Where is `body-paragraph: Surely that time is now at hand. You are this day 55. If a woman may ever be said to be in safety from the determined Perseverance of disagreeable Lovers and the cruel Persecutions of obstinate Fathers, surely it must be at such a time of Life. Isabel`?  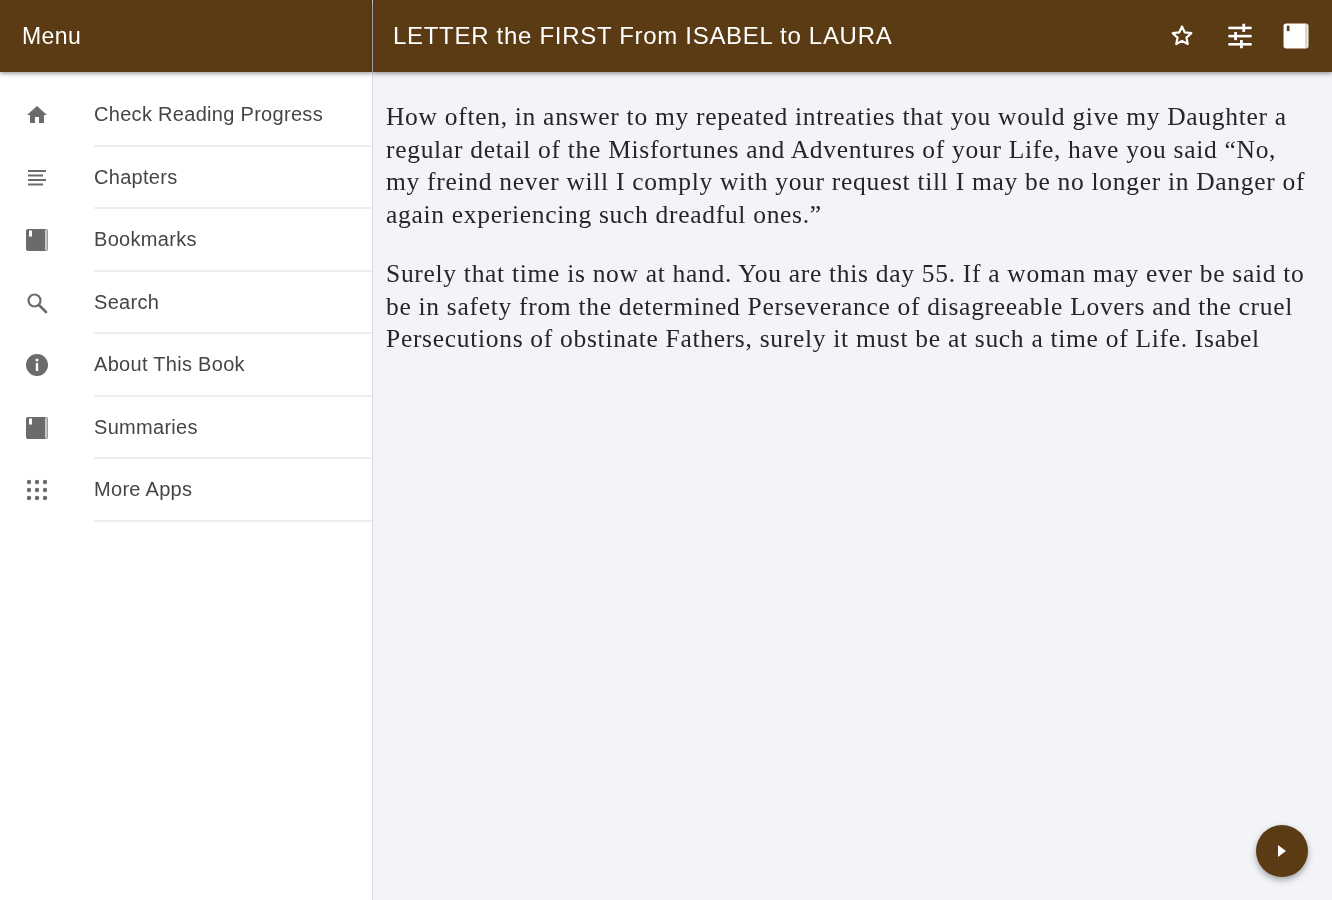
body-paragraph: Surely that time is now at hand. You are this day 55. If a woman may ever be said to be in safety from the determined Perseverance of disagreeable Lovers and the cruel Persecutions of obstinate Fathers, surely it must be at such a time of Life. Isabel is located at coordinates (846, 306).